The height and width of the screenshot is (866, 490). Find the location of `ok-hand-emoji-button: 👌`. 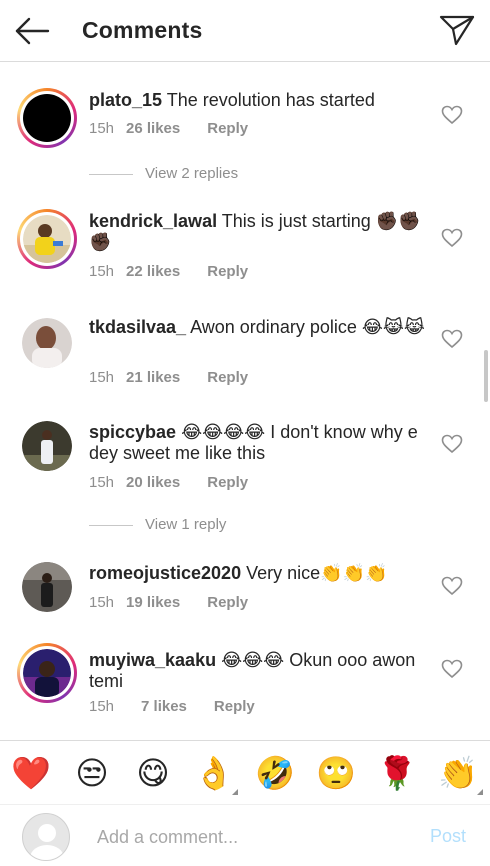

ok-hand-emoji-button: 👌 is located at coordinates (214, 773).